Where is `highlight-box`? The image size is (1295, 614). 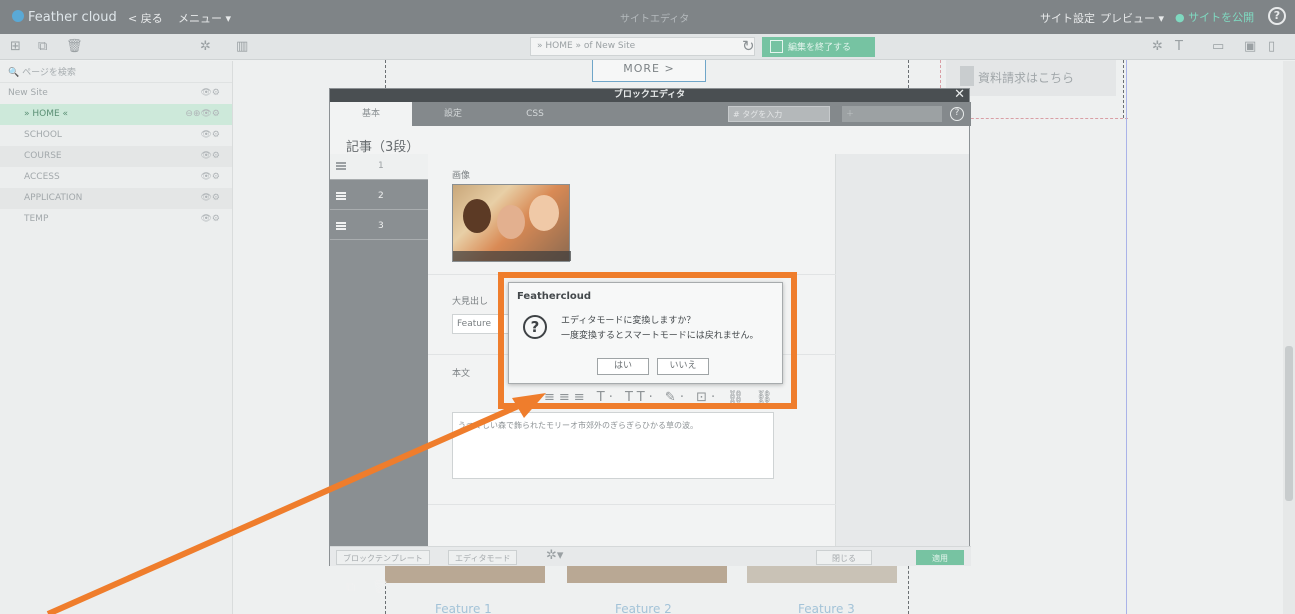 highlight-box is located at coordinates (647, 340).